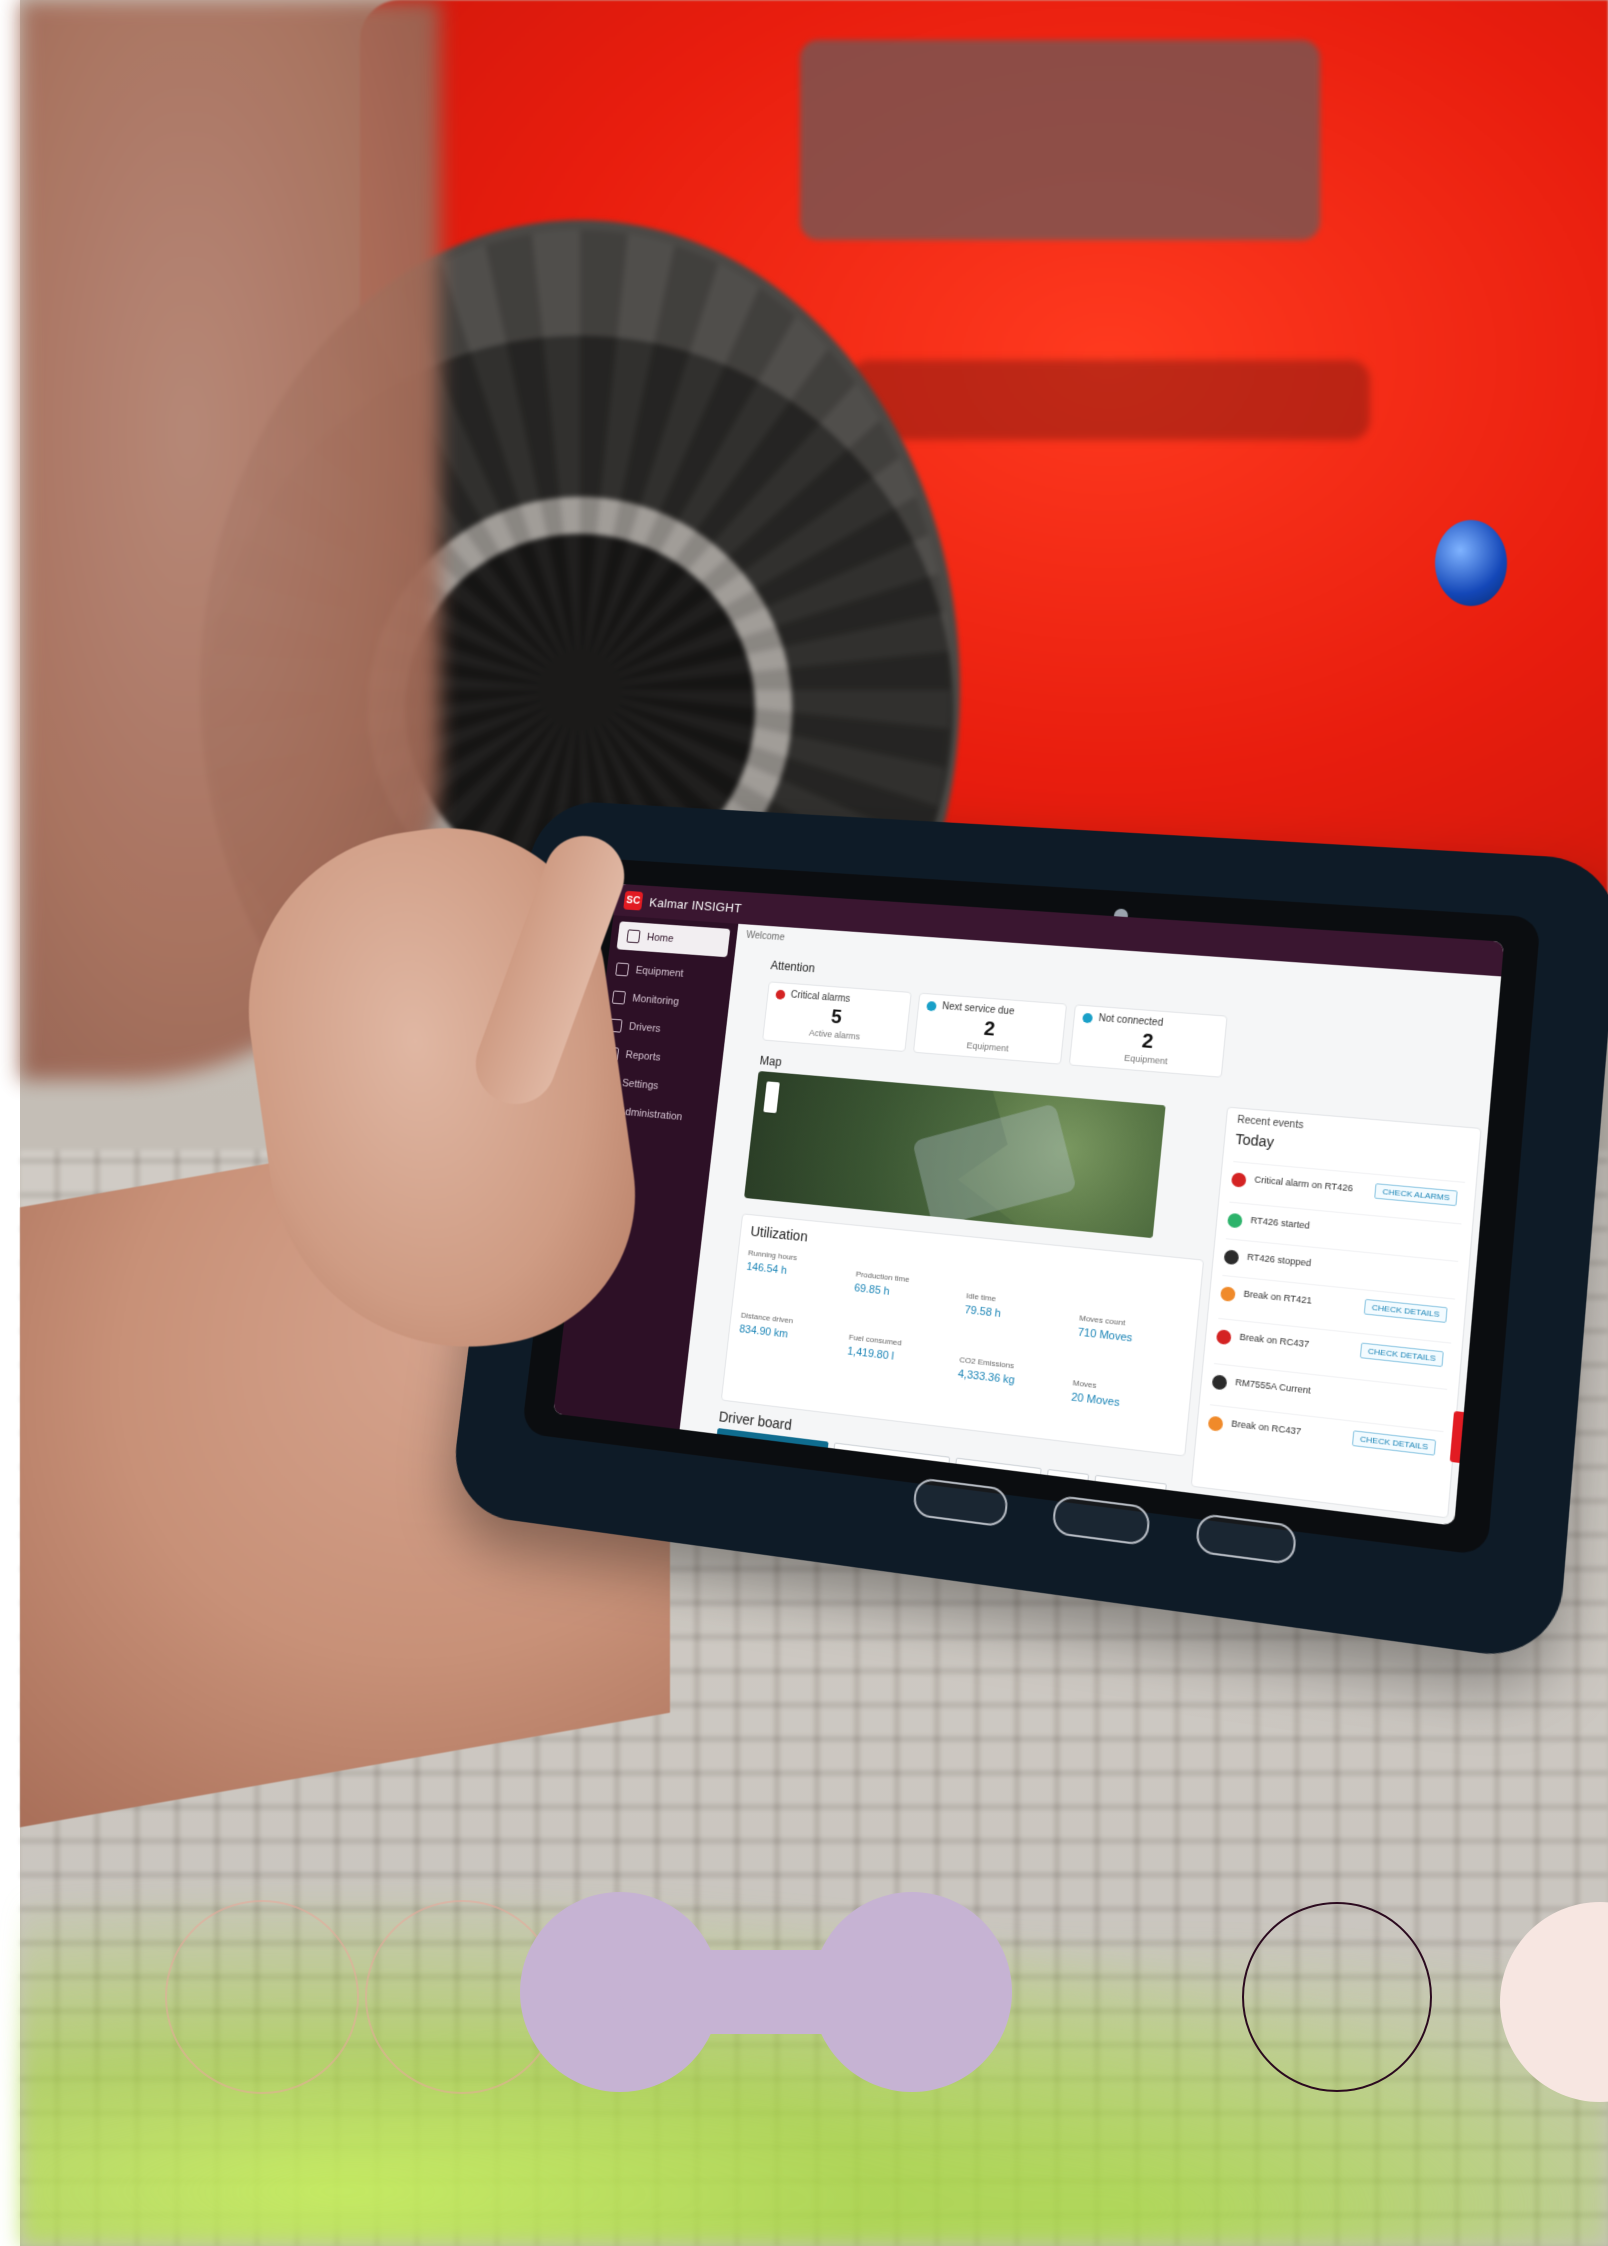 This screenshot has width=1608, height=2246. What do you see at coordinates (640, 1085) in the screenshot?
I see `sidebar-item-label: Settings` at bounding box center [640, 1085].